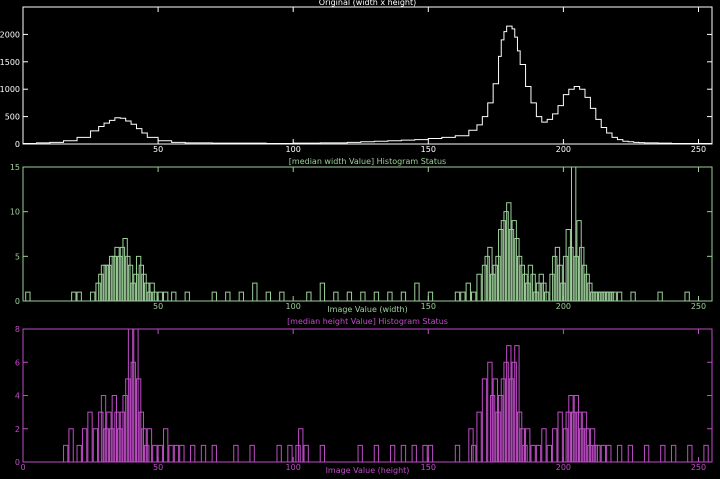 The width and height of the screenshot is (720, 479). What do you see at coordinates (10, 89) in the screenshot?
I see `y-tick-label: 1000` at bounding box center [10, 89].